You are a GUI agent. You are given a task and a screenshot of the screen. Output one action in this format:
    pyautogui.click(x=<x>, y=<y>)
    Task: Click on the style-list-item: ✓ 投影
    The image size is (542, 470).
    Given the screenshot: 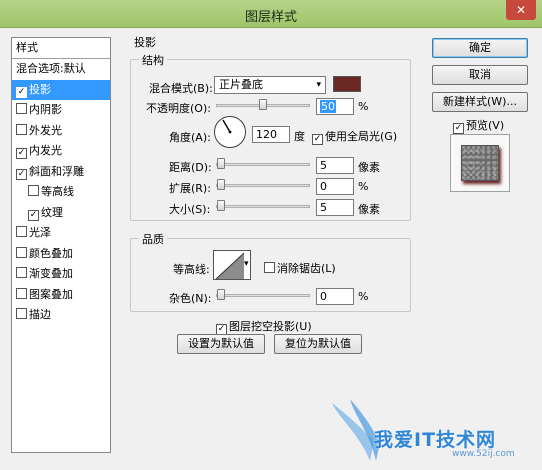 What is the action you would take?
    pyautogui.click(x=61, y=89)
    